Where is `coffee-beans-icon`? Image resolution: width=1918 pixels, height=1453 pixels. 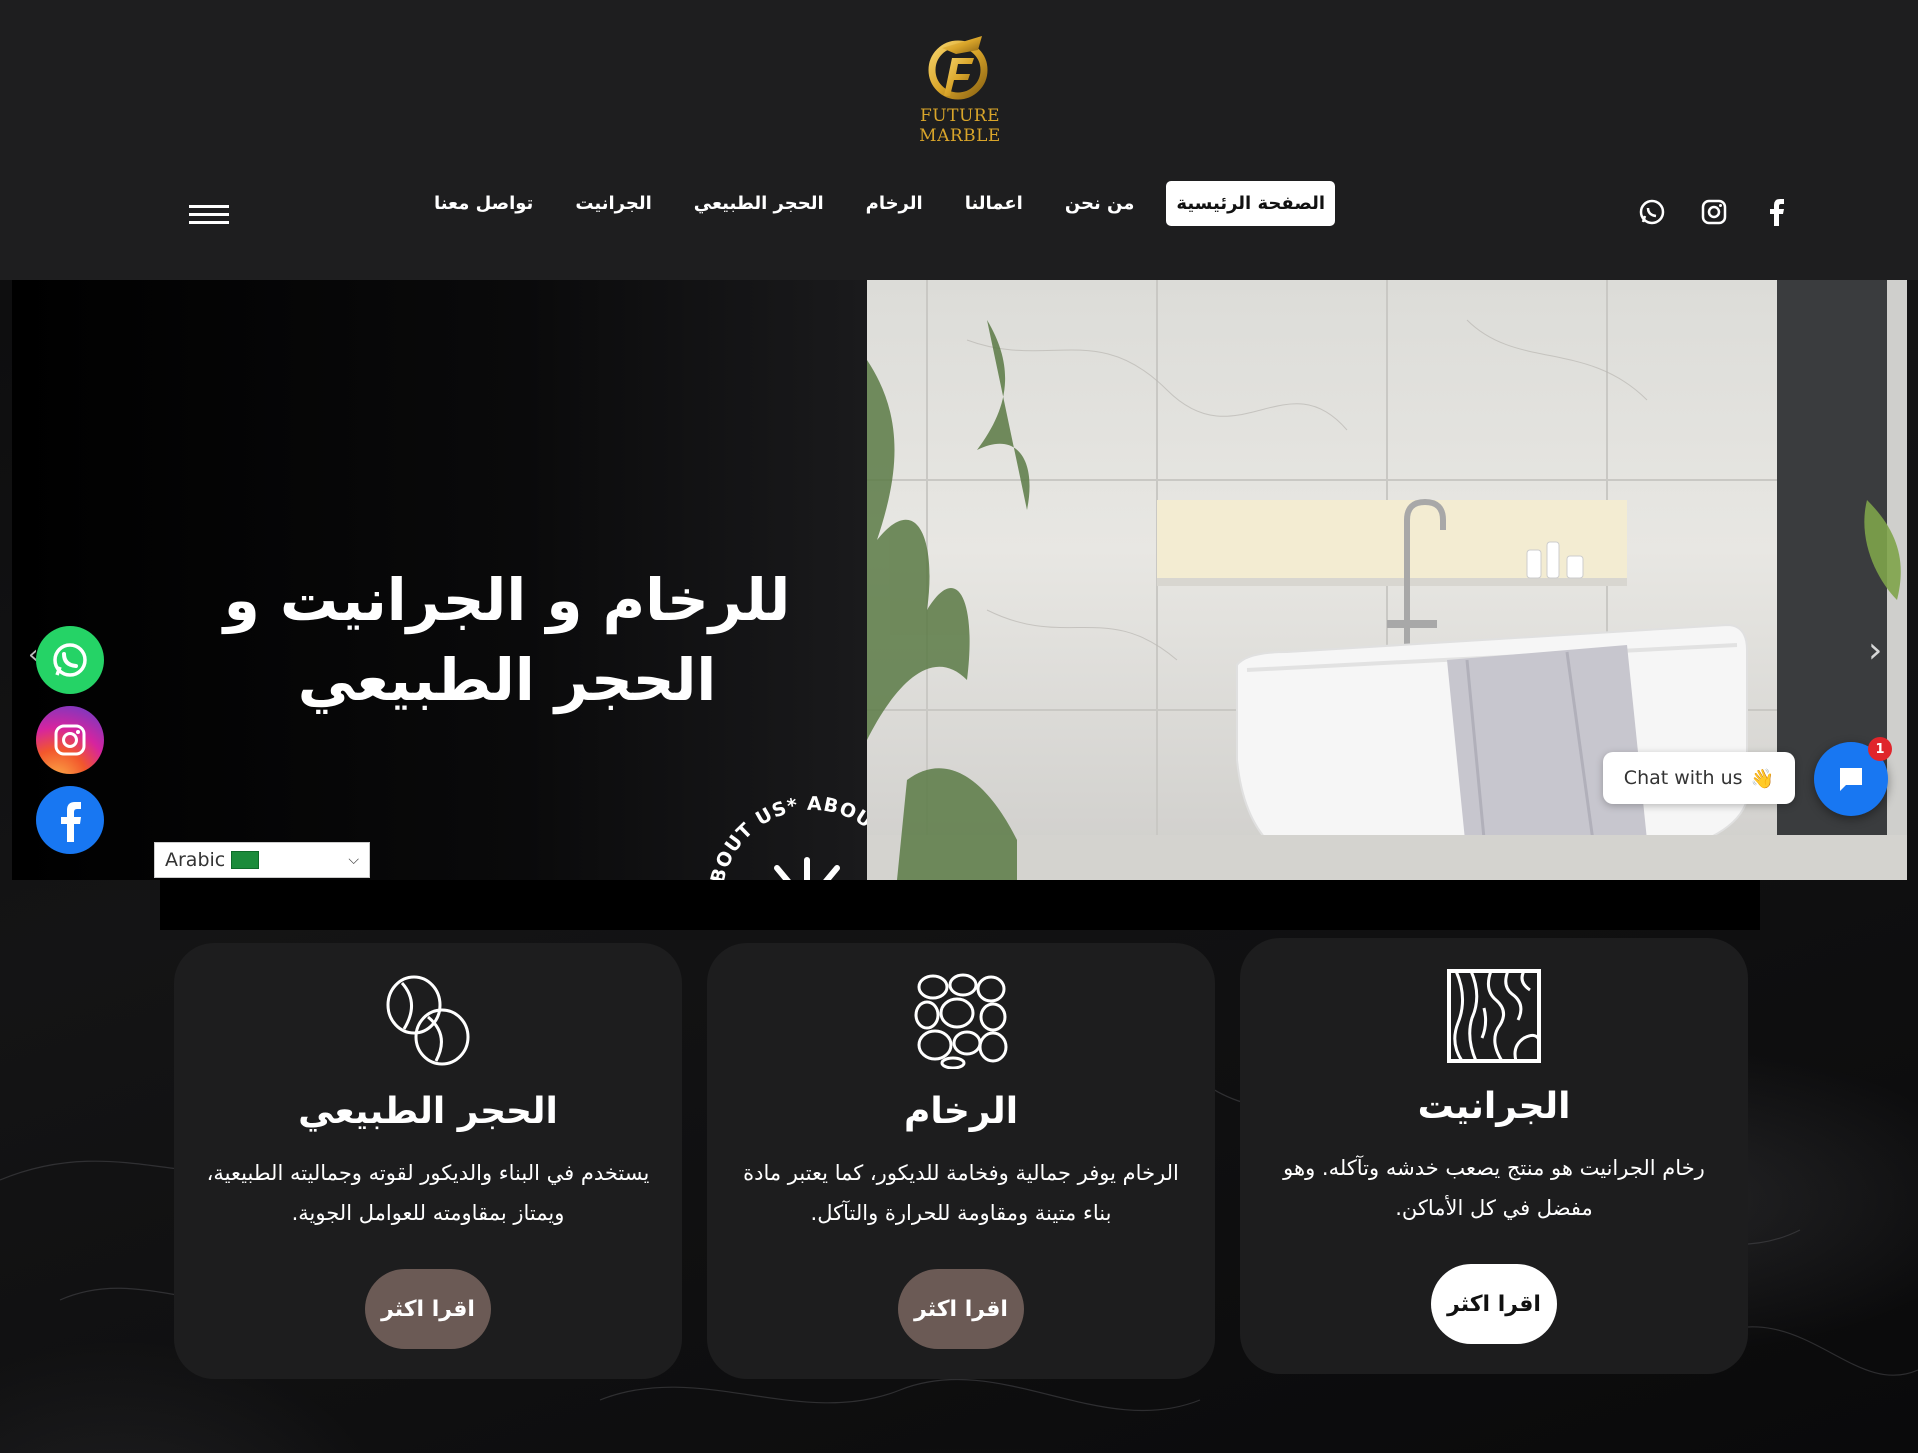 coffee-beans-icon is located at coordinates (428, 1021).